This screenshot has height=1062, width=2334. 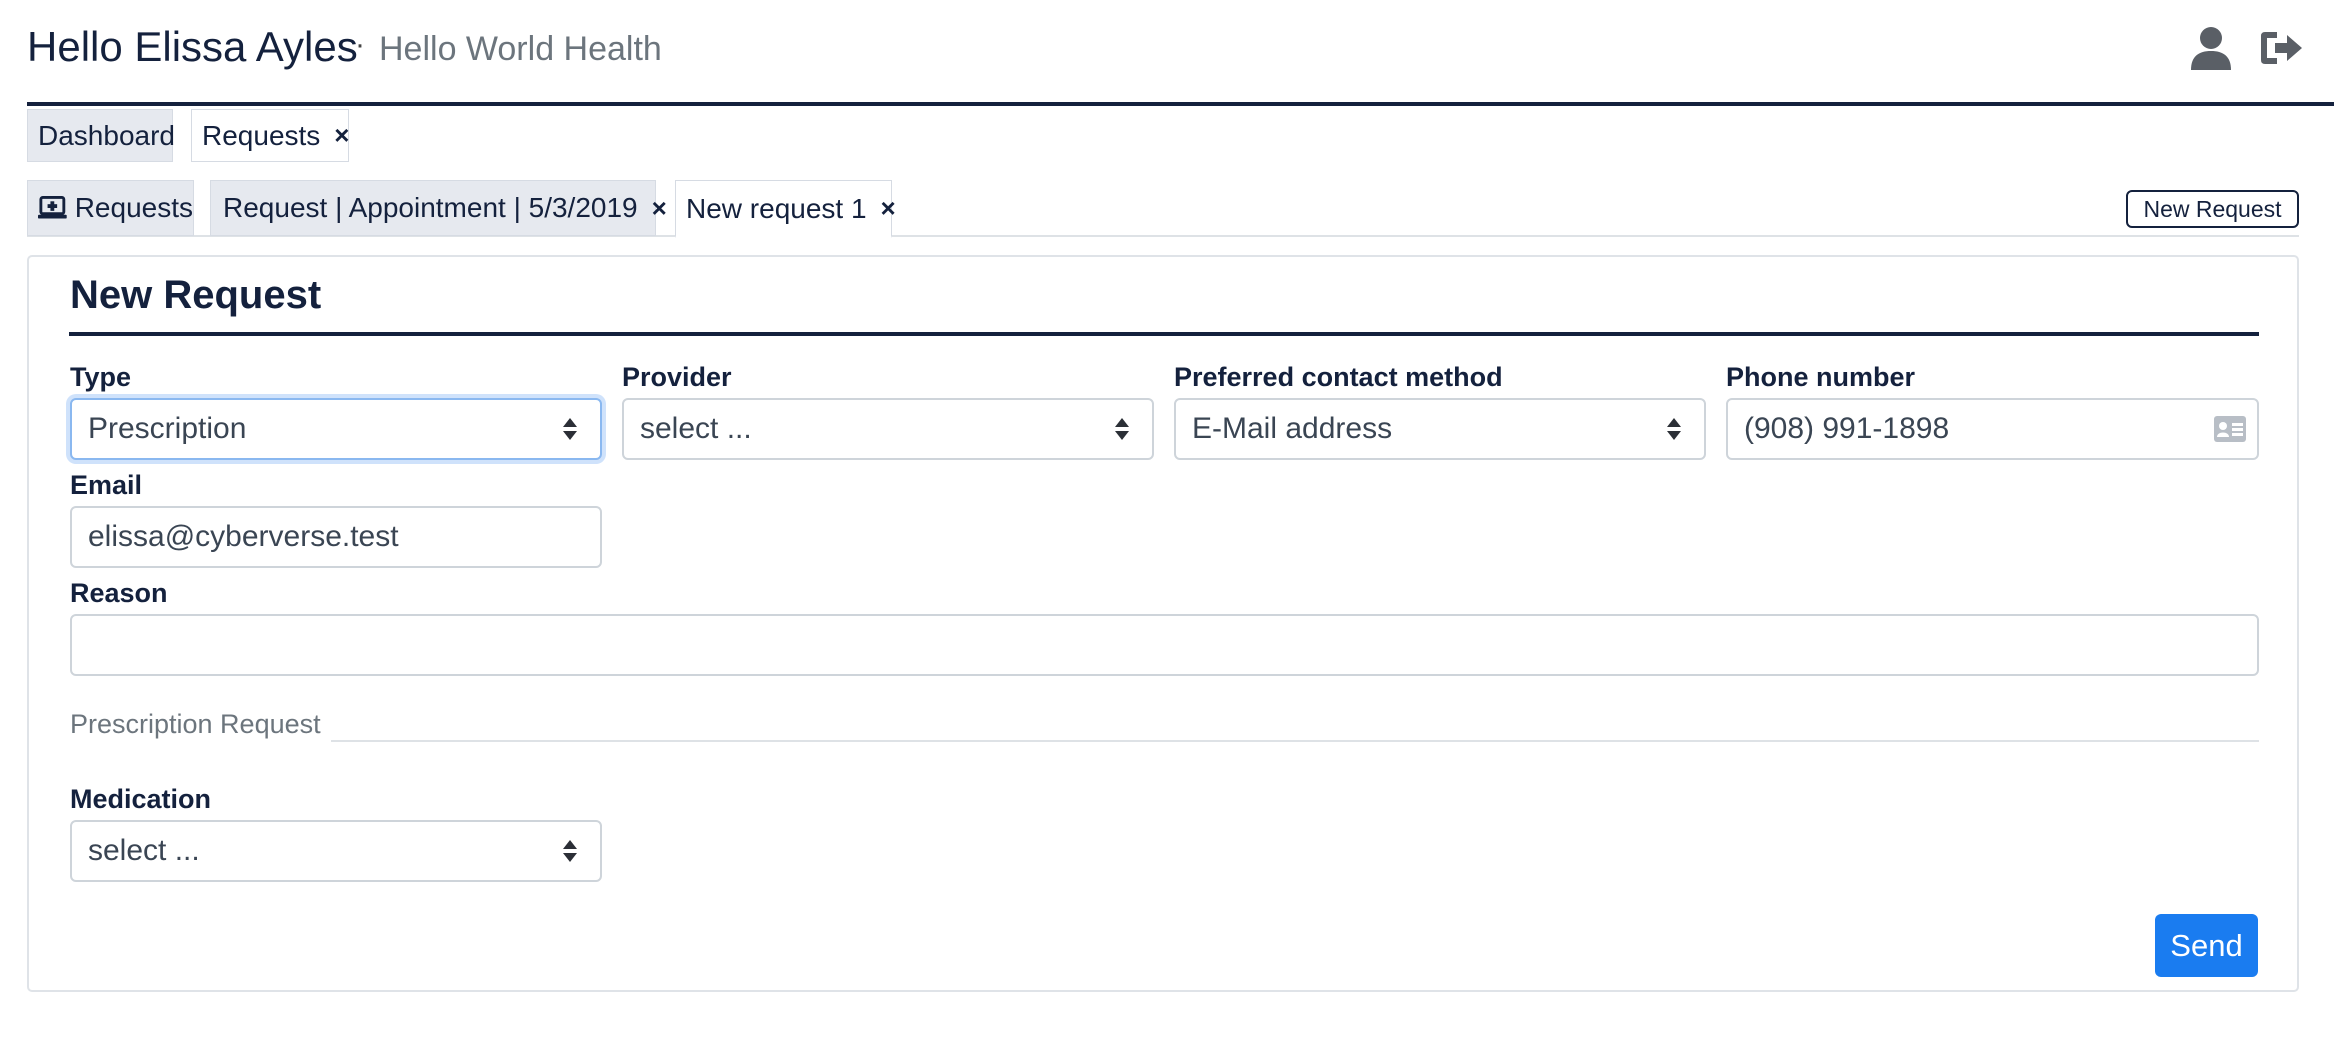 What do you see at coordinates (167, 428) in the screenshot?
I see `type-select-value: Prescription` at bounding box center [167, 428].